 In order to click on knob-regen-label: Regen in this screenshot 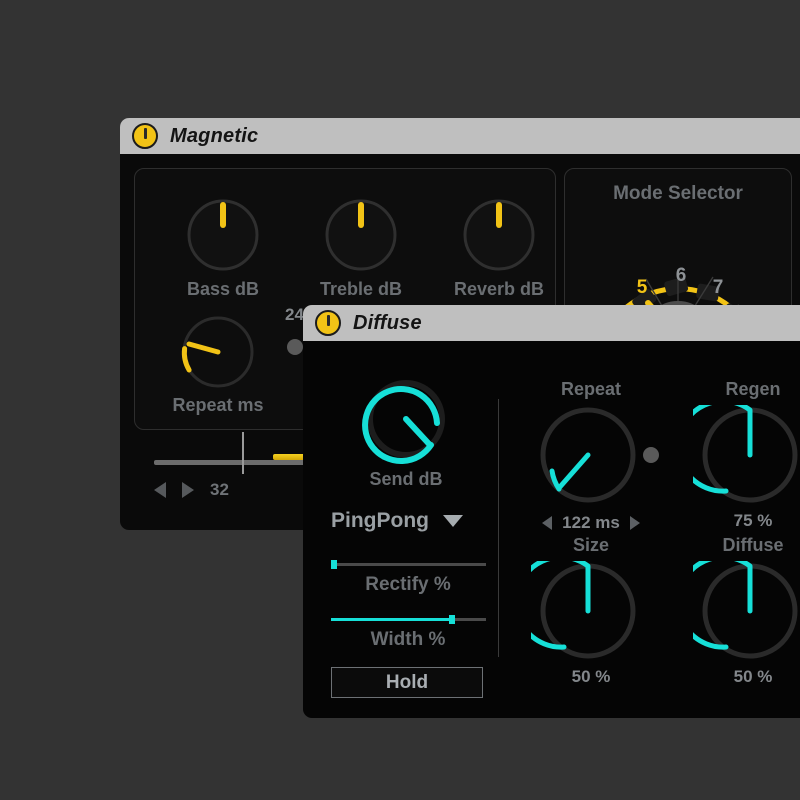, I will do `click(753, 389)`.